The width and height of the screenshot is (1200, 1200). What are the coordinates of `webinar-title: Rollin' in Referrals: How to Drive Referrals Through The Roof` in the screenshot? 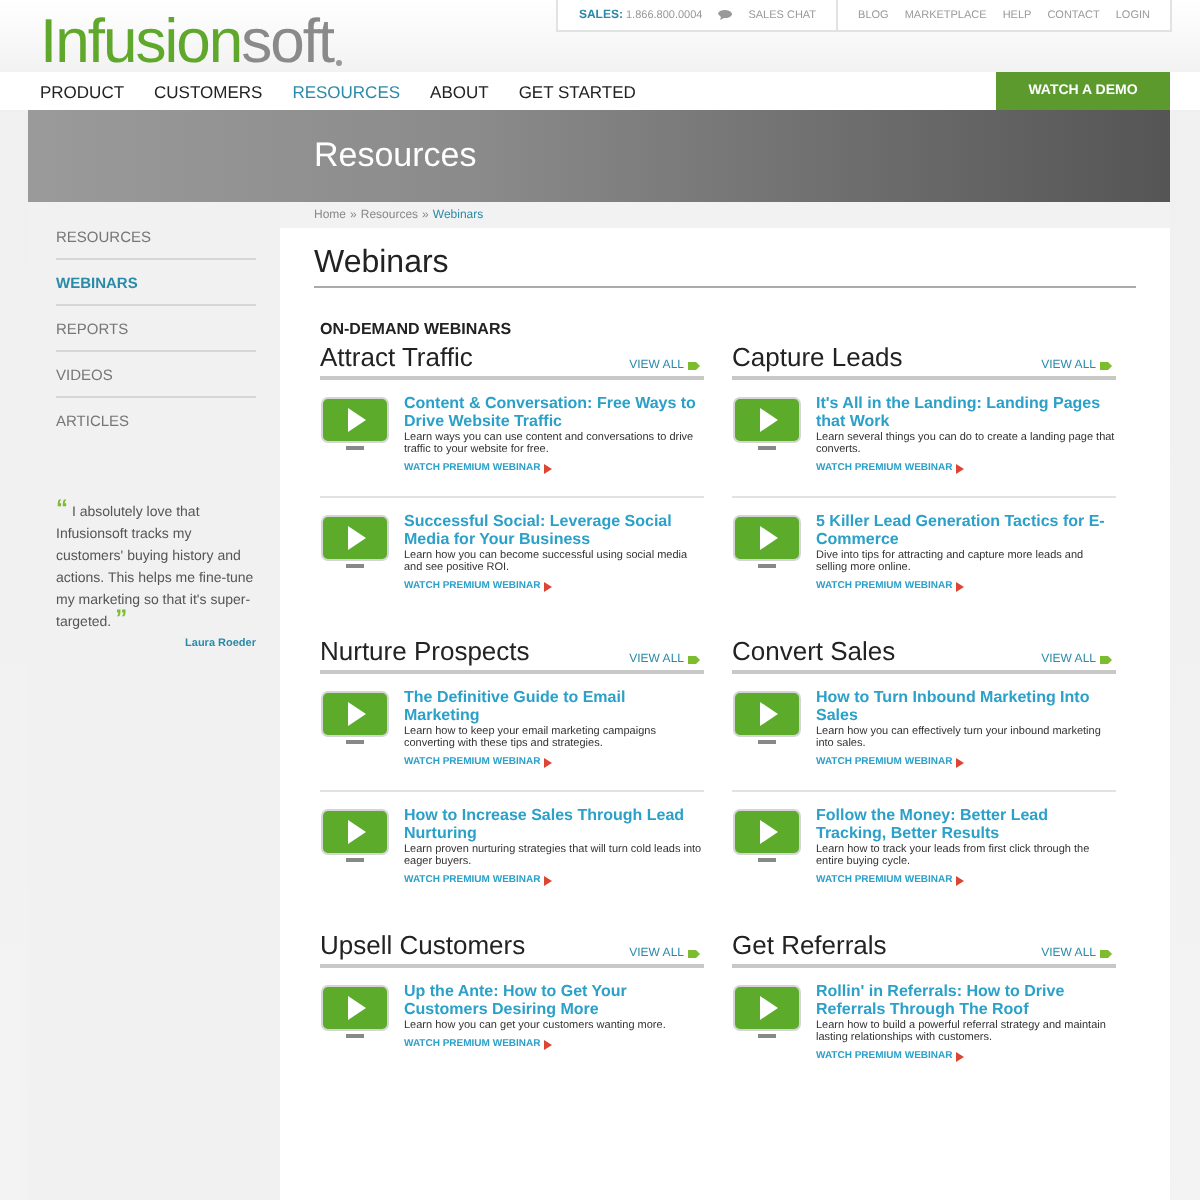 It's located at (966, 1001).